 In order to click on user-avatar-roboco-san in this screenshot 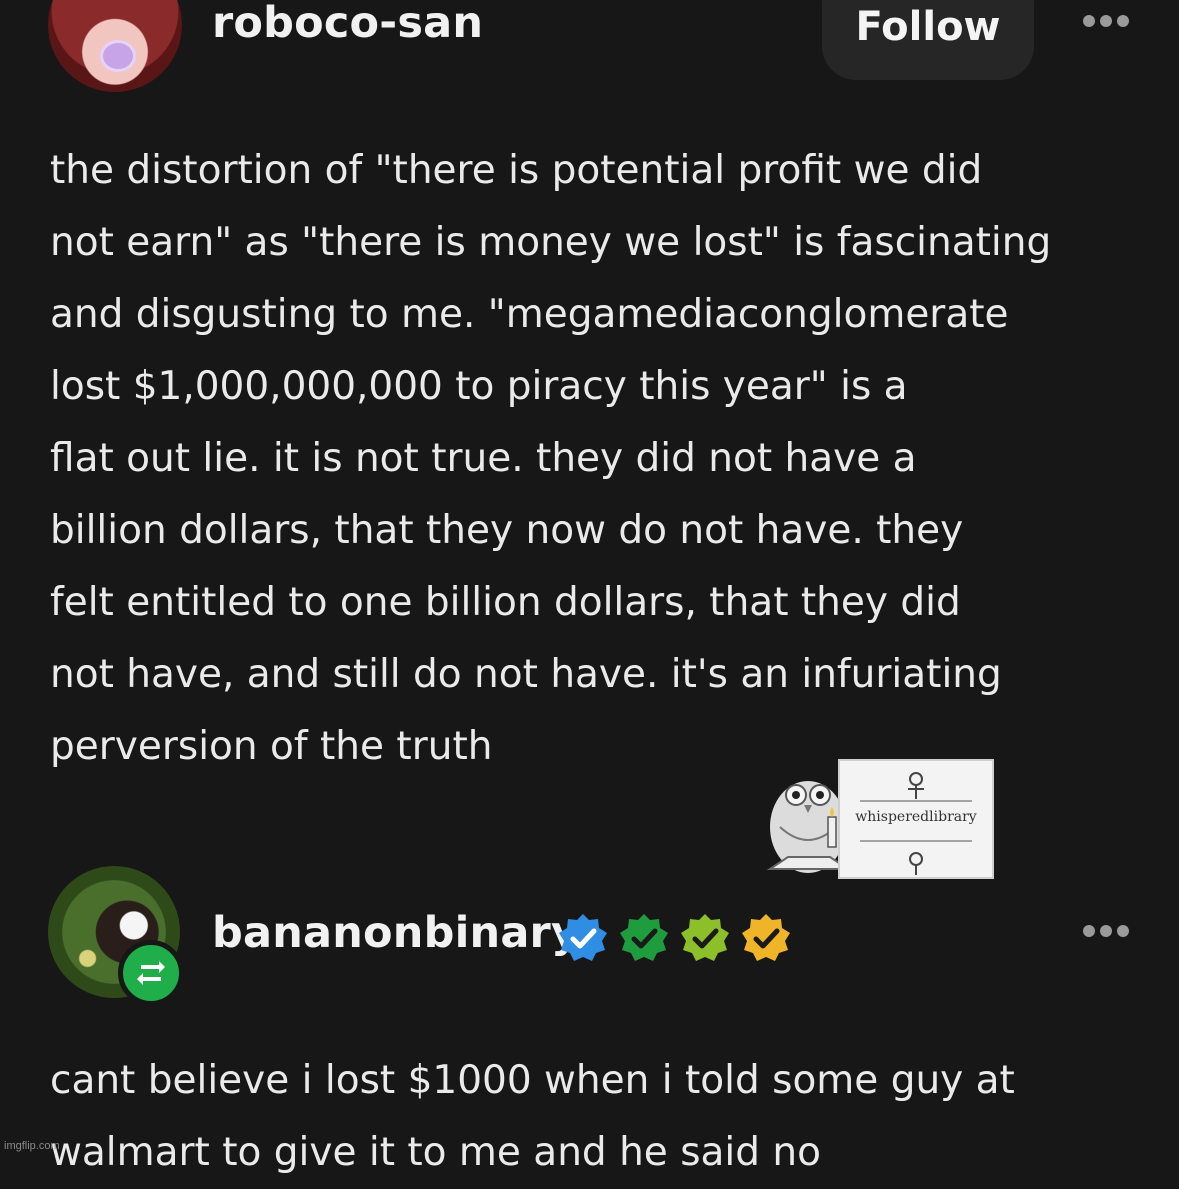, I will do `click(115, 46)`.